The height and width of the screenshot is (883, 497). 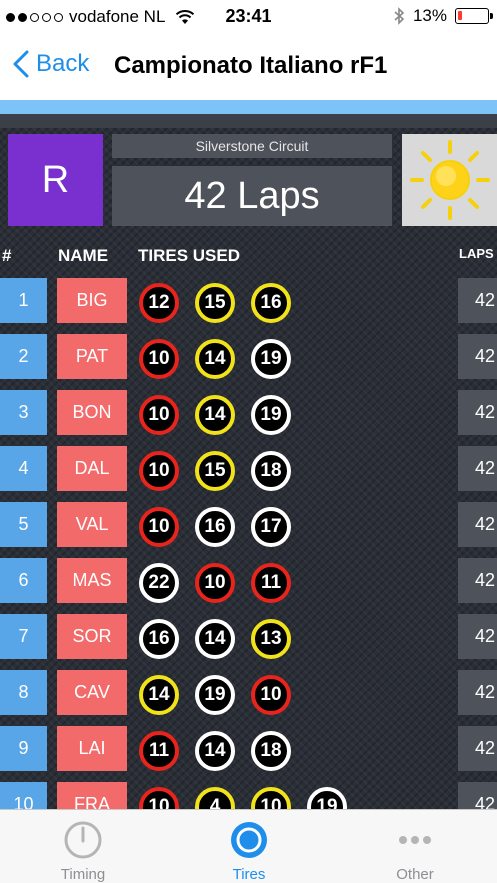 I want to click on position-cell: 10, so click(x=23, y=795).